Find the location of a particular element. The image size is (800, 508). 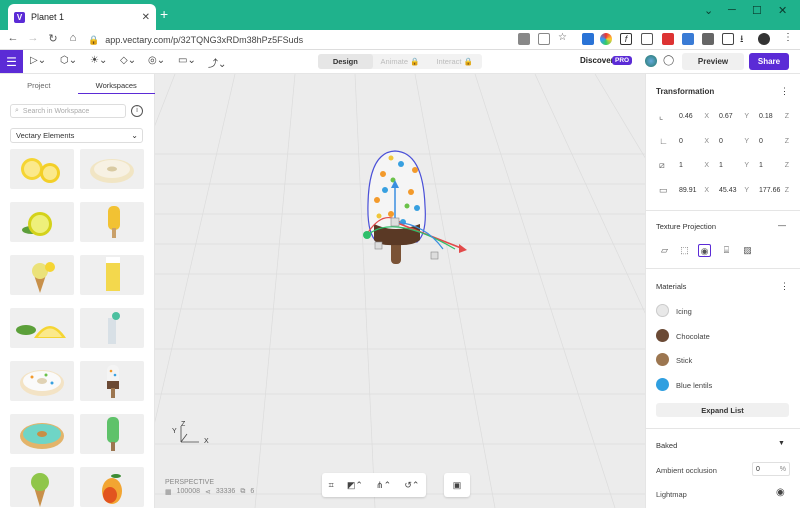

back-icon: ← is located at coordinates (13, 38).